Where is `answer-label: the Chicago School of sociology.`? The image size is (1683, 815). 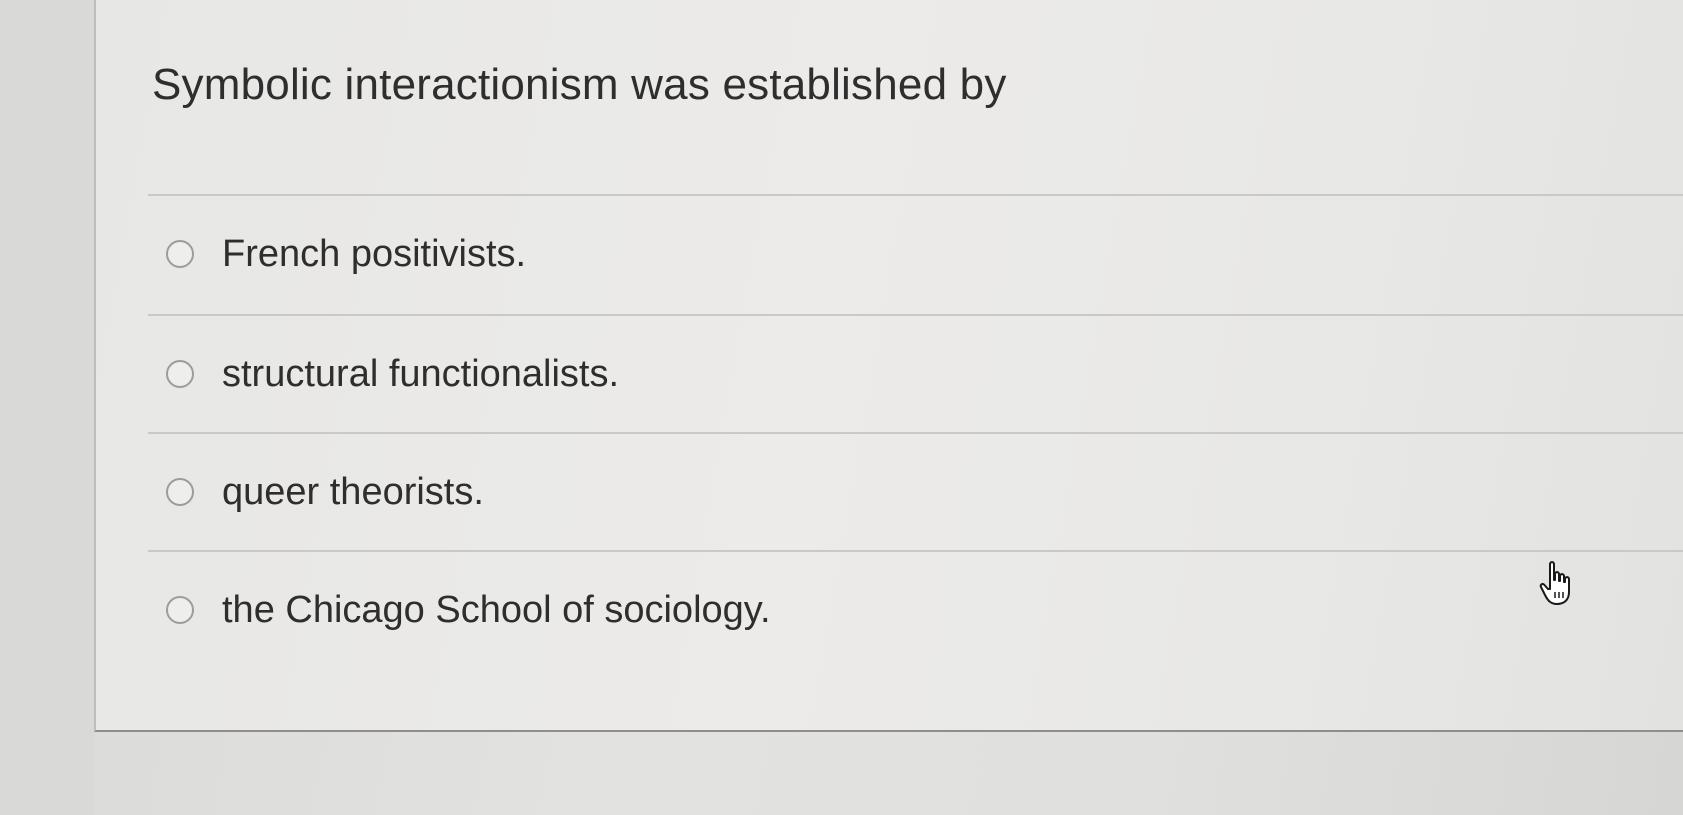 answer-label: the Chicago School of sociology. is located at coordinates (496, 609).